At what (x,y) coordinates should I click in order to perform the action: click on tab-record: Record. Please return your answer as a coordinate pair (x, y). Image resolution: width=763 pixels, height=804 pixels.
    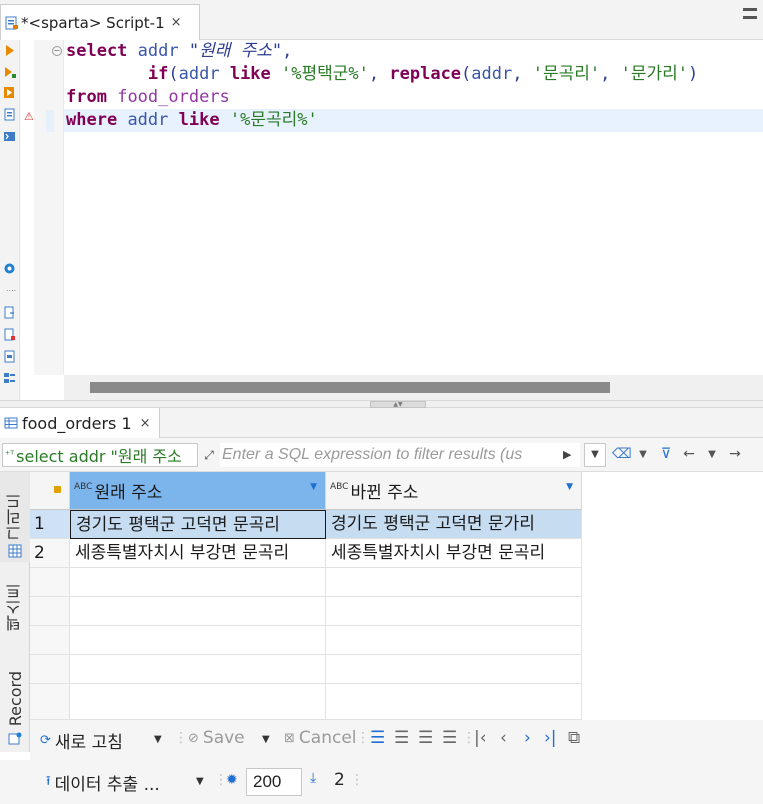
    Looking at the image, I should click on (15, 699).